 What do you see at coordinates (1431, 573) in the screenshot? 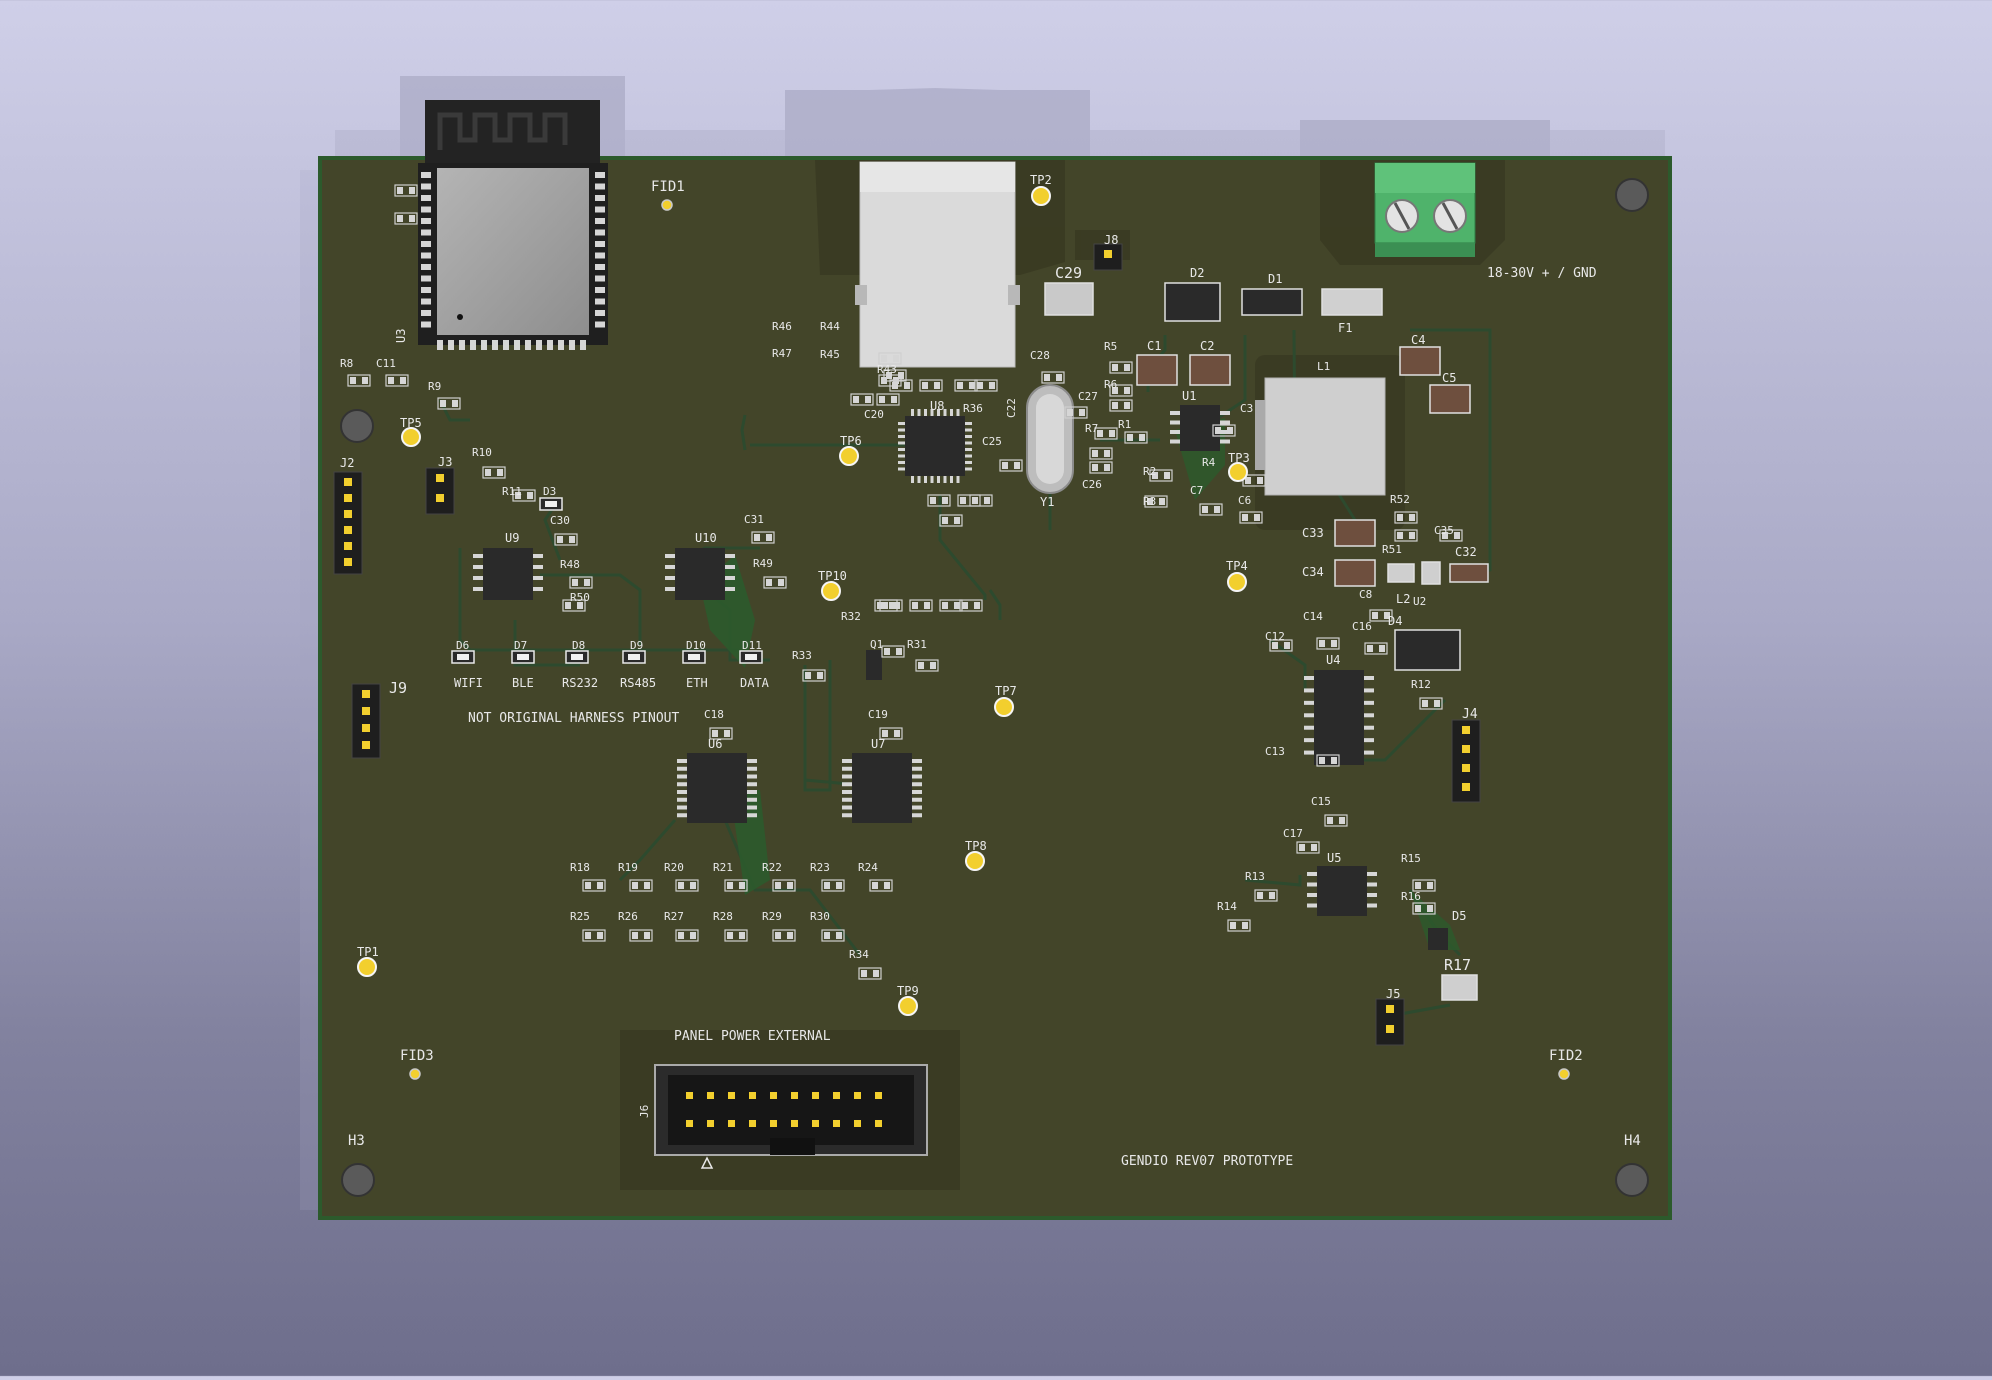
I see `ic-u2` at bounding box center [1431, 573].